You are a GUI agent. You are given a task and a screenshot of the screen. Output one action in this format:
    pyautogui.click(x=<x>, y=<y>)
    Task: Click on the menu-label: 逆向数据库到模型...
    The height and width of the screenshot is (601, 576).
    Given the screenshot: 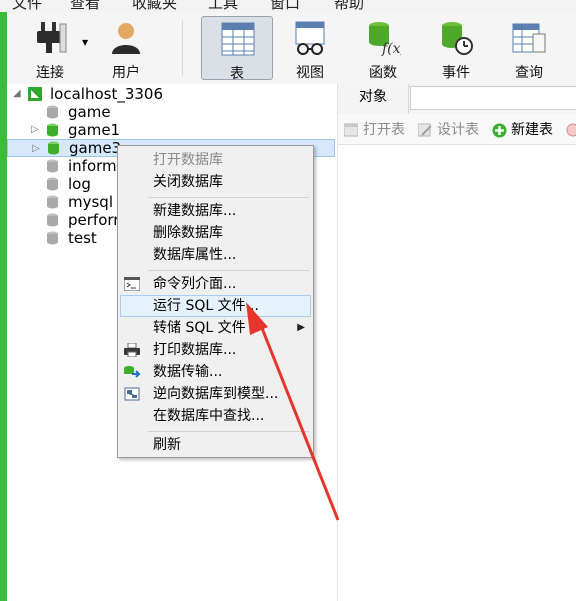 What is the action you would take?
    pyautogui.click(x=216, y=394)
    